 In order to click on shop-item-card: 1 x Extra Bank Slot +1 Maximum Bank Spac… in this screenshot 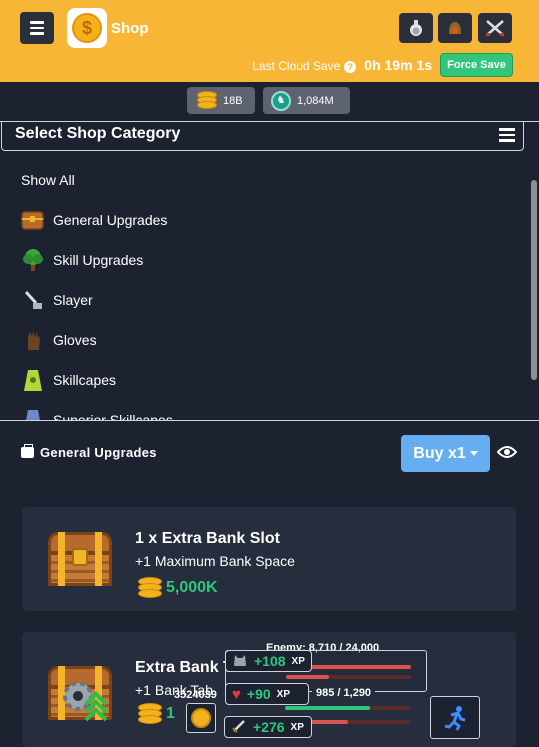, I will do `click(269, 559)`.